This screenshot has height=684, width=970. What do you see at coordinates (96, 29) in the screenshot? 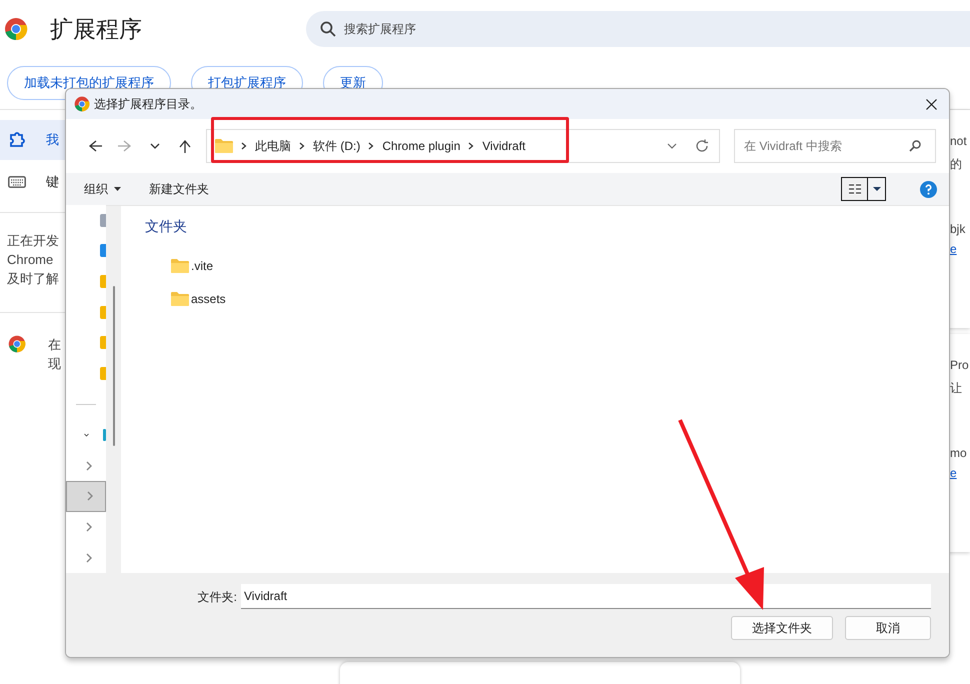
I see `page-title: 扩展程序` at bounding box center [96, 29].